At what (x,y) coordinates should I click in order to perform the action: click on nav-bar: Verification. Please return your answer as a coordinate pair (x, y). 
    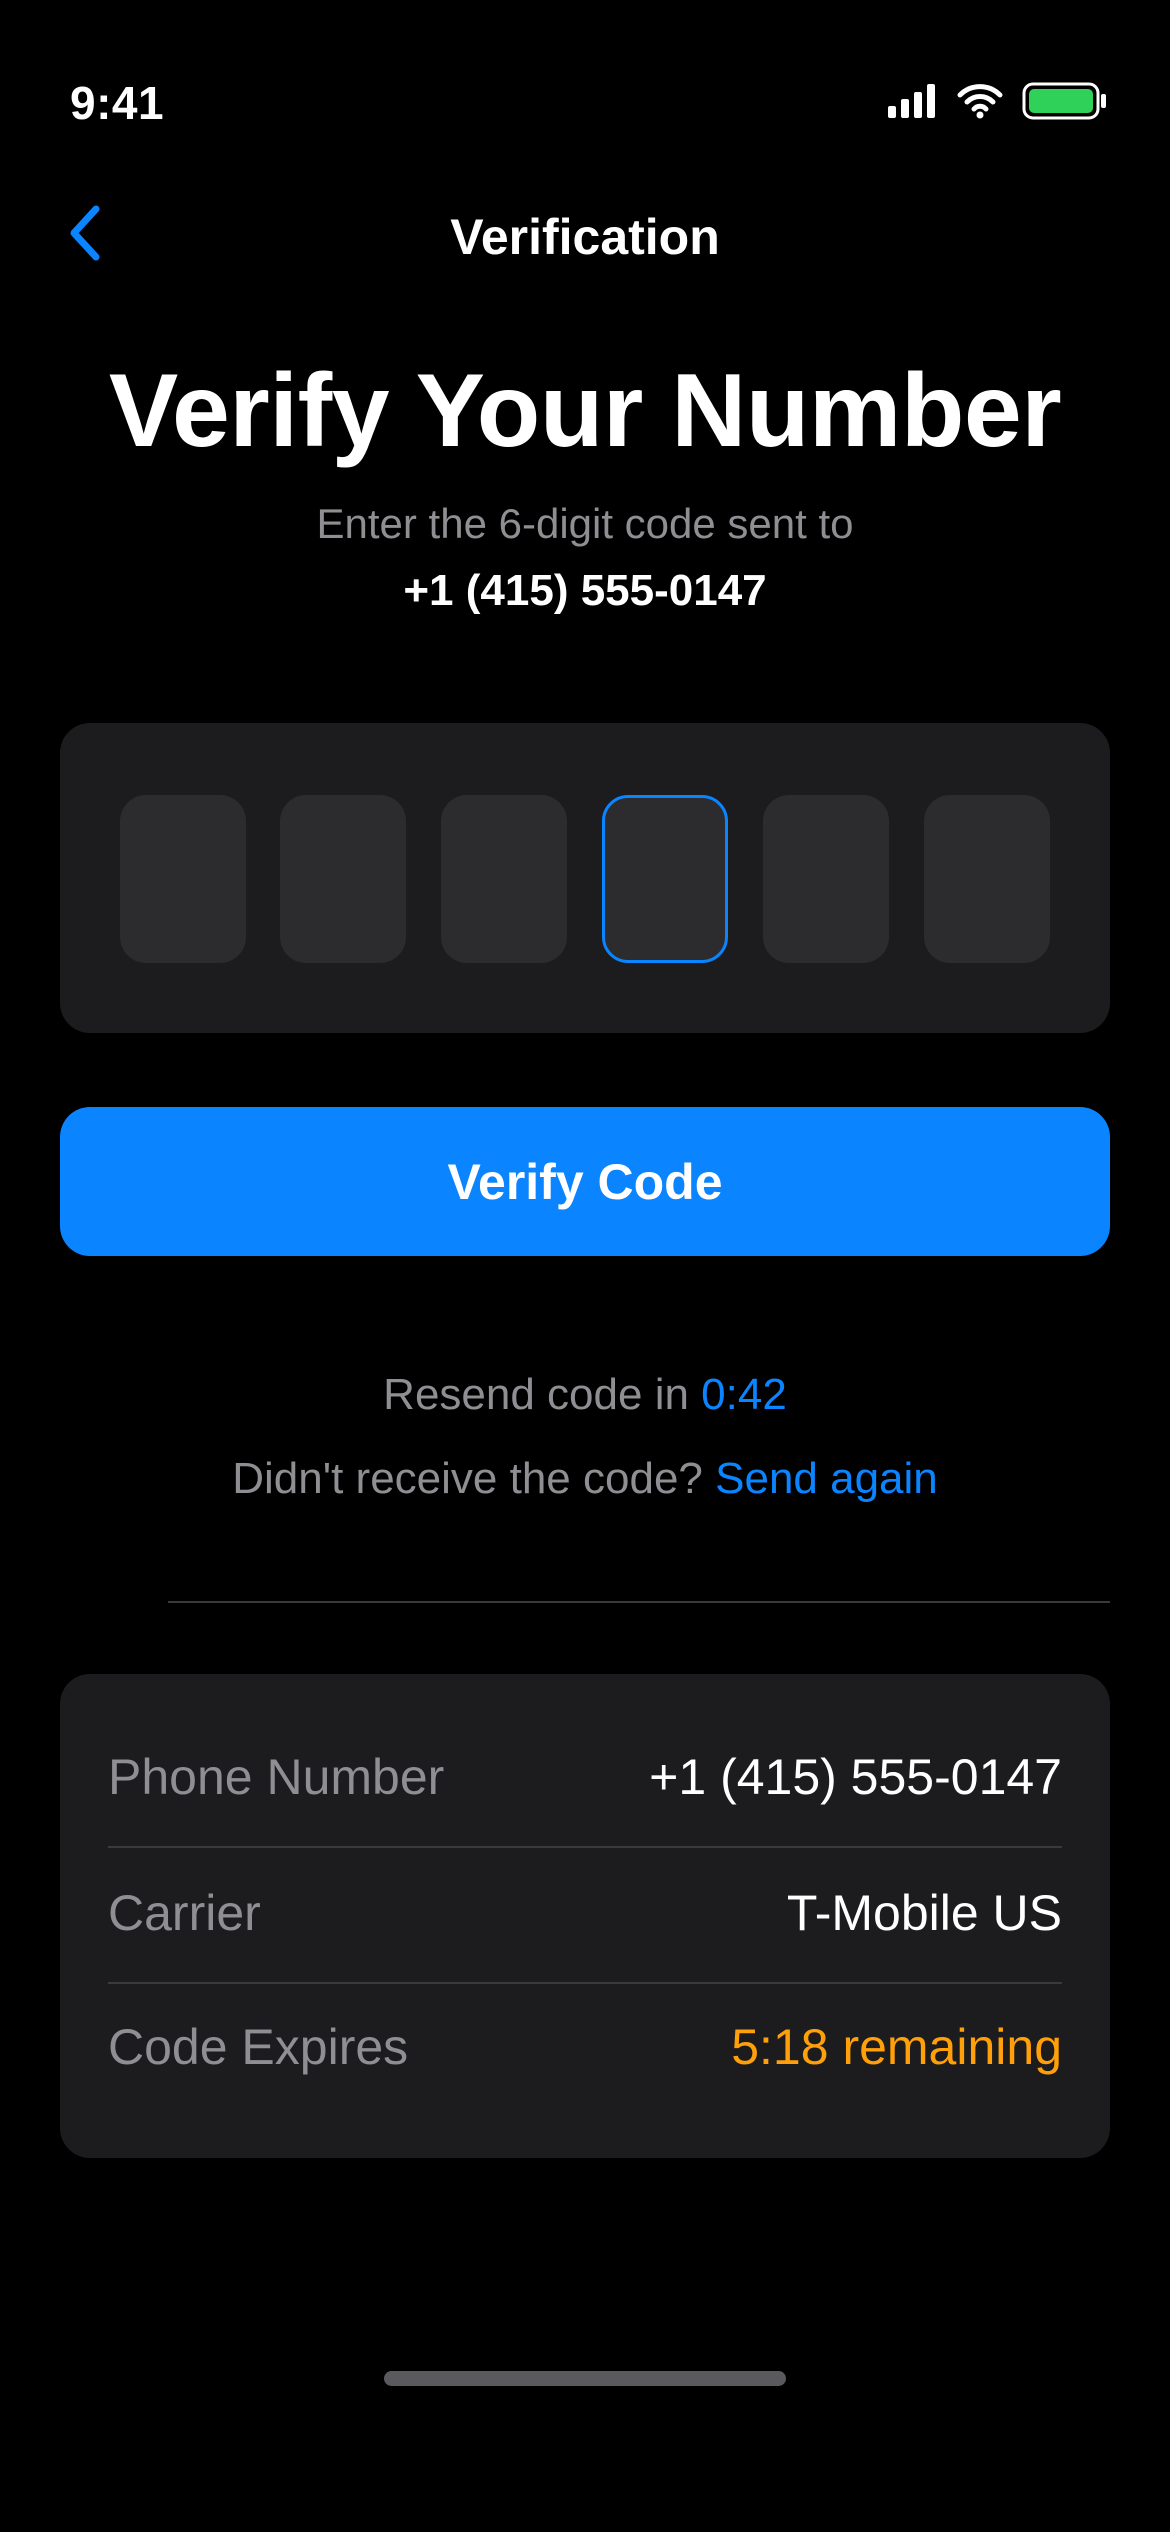
    Looking at the image, I should click on (585, 238).